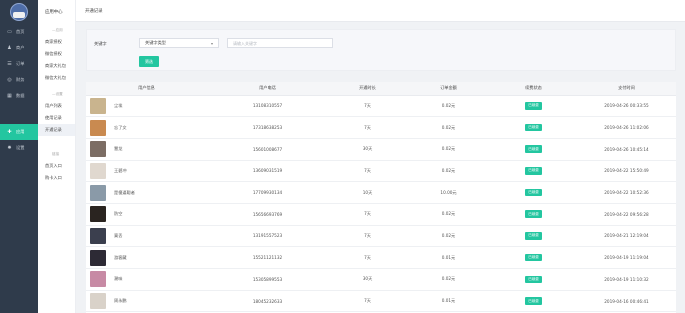 The image size is (685, 313). What do you see at coordinates (19, 64) in the screenshot?
I see `nav-item-2: ☰ 订单` at bounding box center [19, 64].